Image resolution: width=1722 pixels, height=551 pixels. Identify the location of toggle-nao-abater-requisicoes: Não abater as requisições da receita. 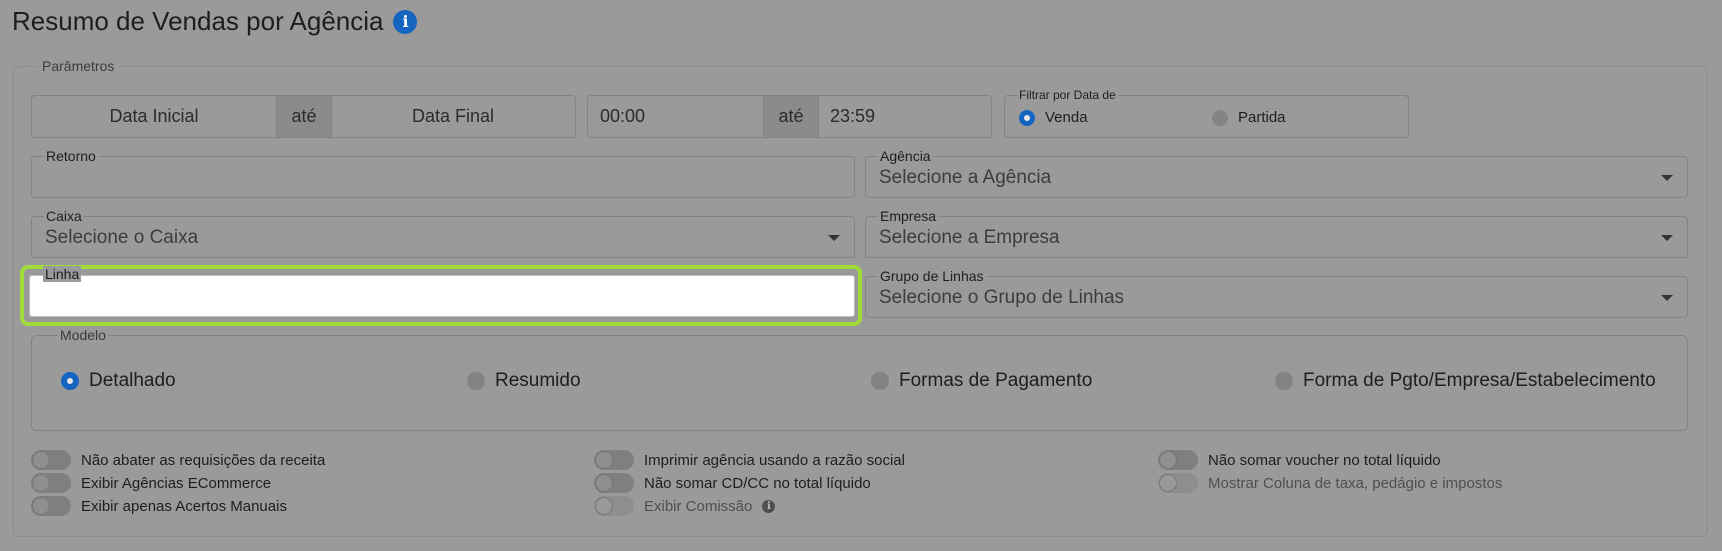
(178, 460).